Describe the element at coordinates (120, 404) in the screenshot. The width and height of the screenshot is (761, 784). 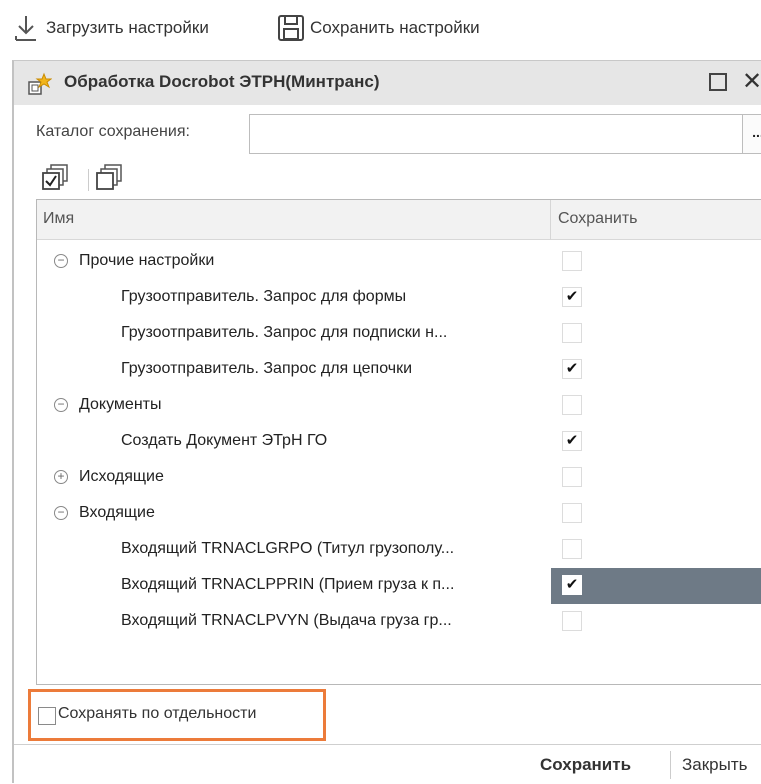
I see `row-label: Документы` at that location.